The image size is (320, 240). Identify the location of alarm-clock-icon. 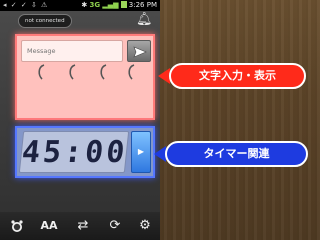
(17, 226).